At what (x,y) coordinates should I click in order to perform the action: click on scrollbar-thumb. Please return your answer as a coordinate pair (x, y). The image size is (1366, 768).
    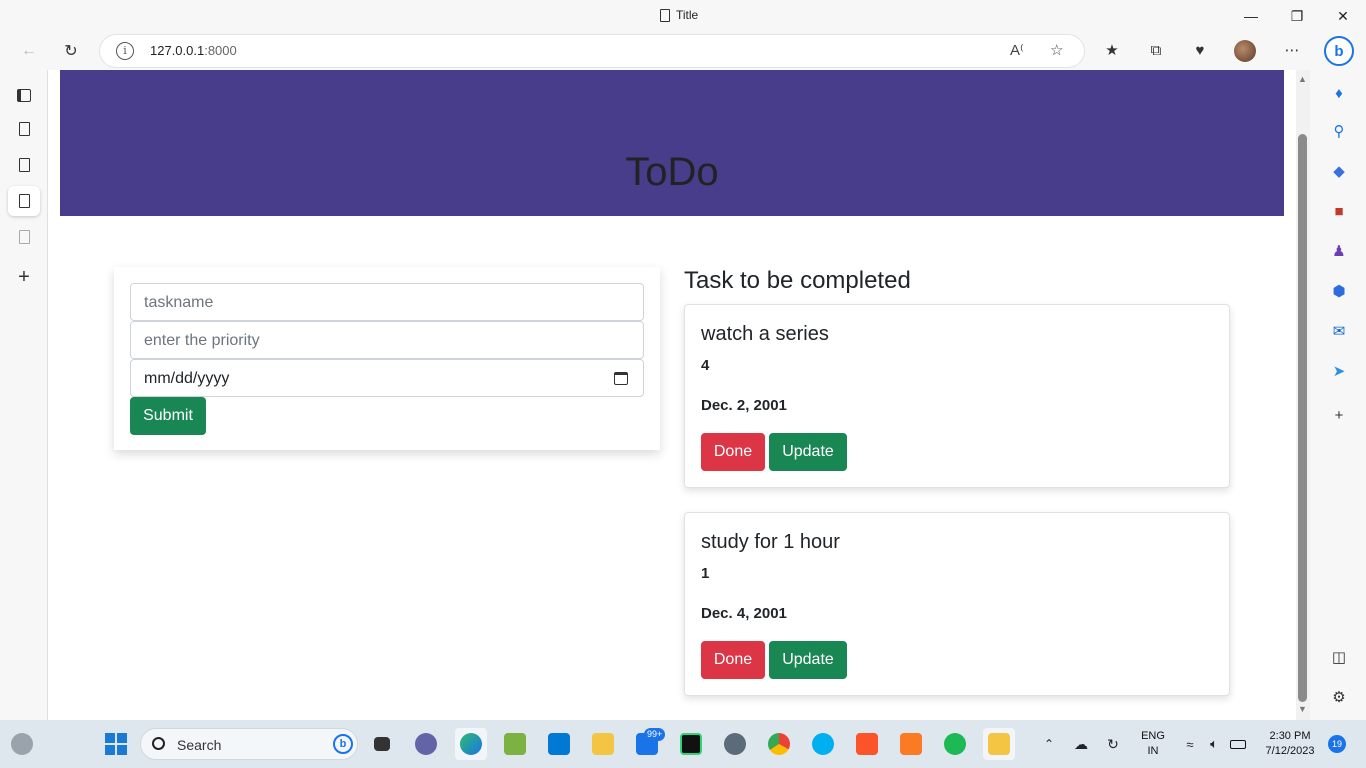
    Looking at the image, I should click on (1302, 418).